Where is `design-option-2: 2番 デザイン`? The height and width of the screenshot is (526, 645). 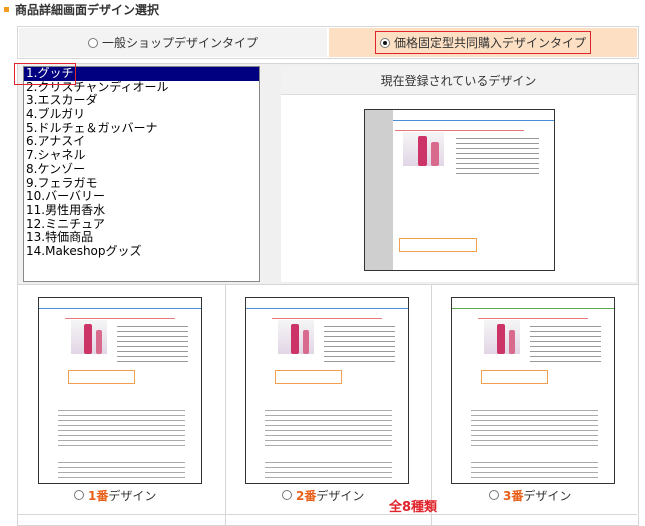 design-option-2: 2番 デザイン is located at coordinates (323, 495).